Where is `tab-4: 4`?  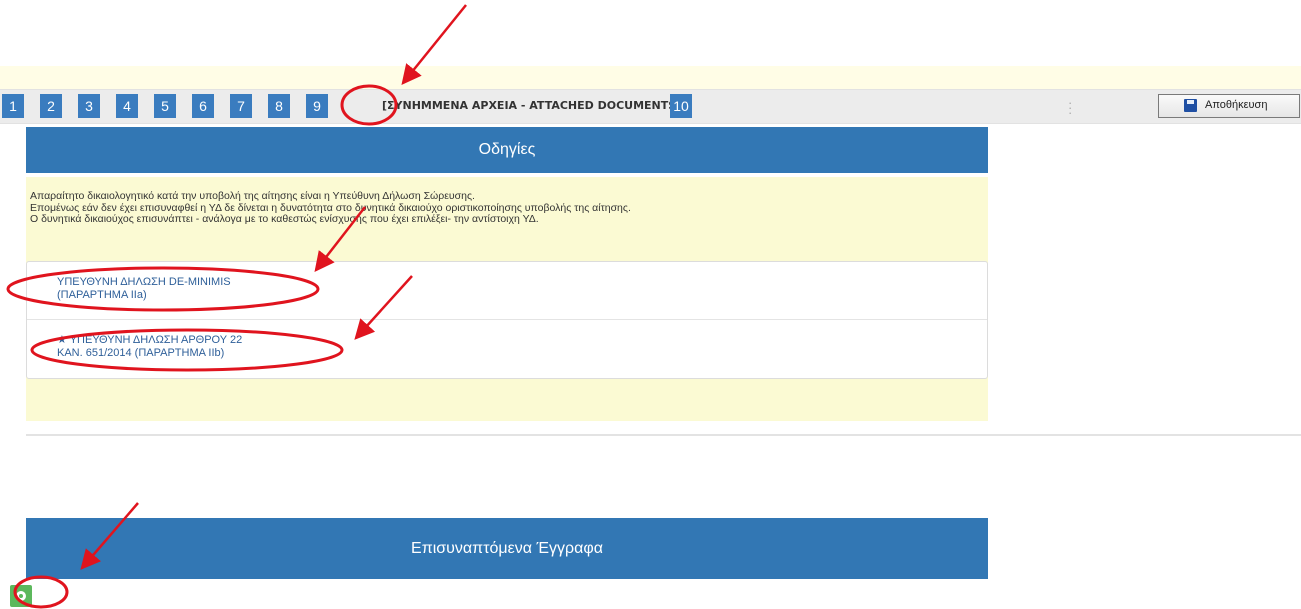 tab-4: 4 is located at coordinates (127, 106).